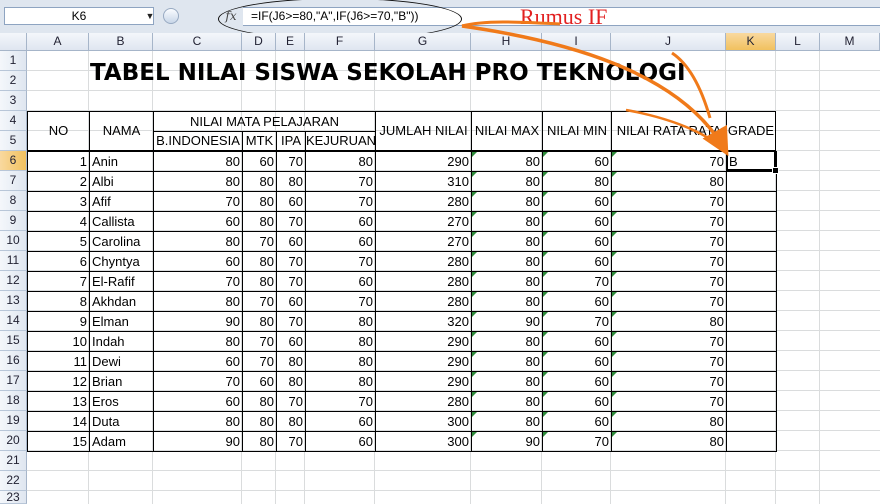  Describe the element at coordinates (511, 24) in the screenshot. I see `arrow-to-formula` at that location.